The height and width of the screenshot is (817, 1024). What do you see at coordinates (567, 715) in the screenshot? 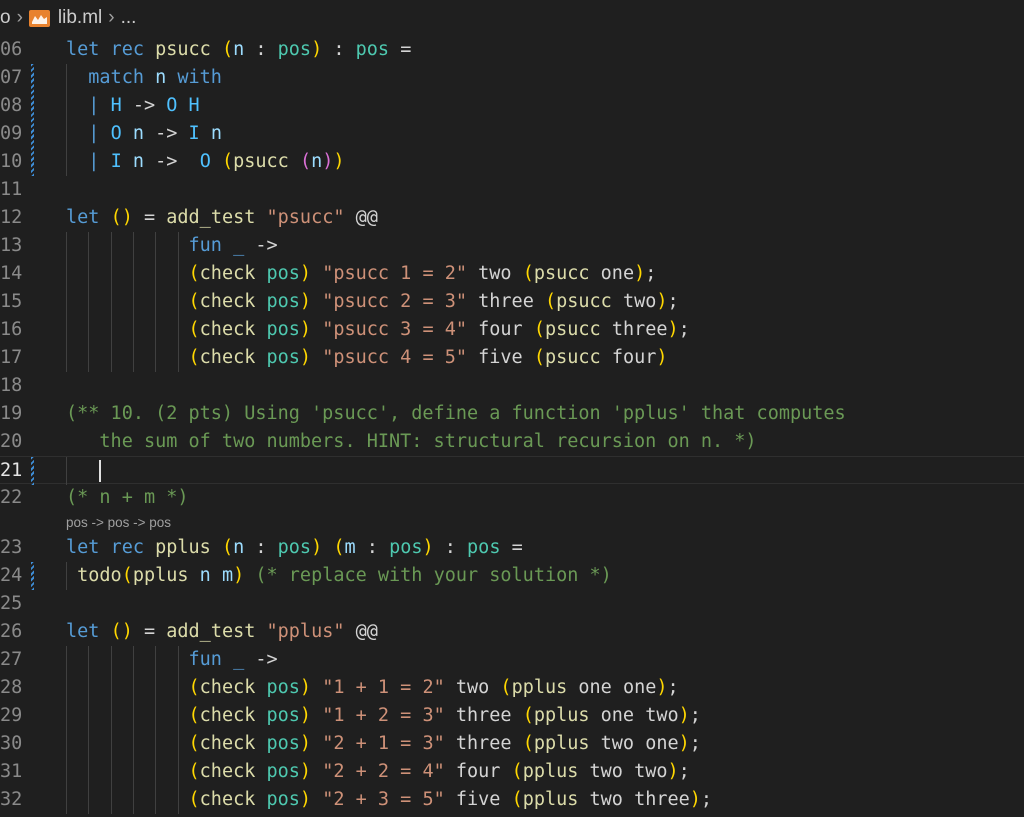
I see `code-token: pplus` at bounding box center [567, 715].